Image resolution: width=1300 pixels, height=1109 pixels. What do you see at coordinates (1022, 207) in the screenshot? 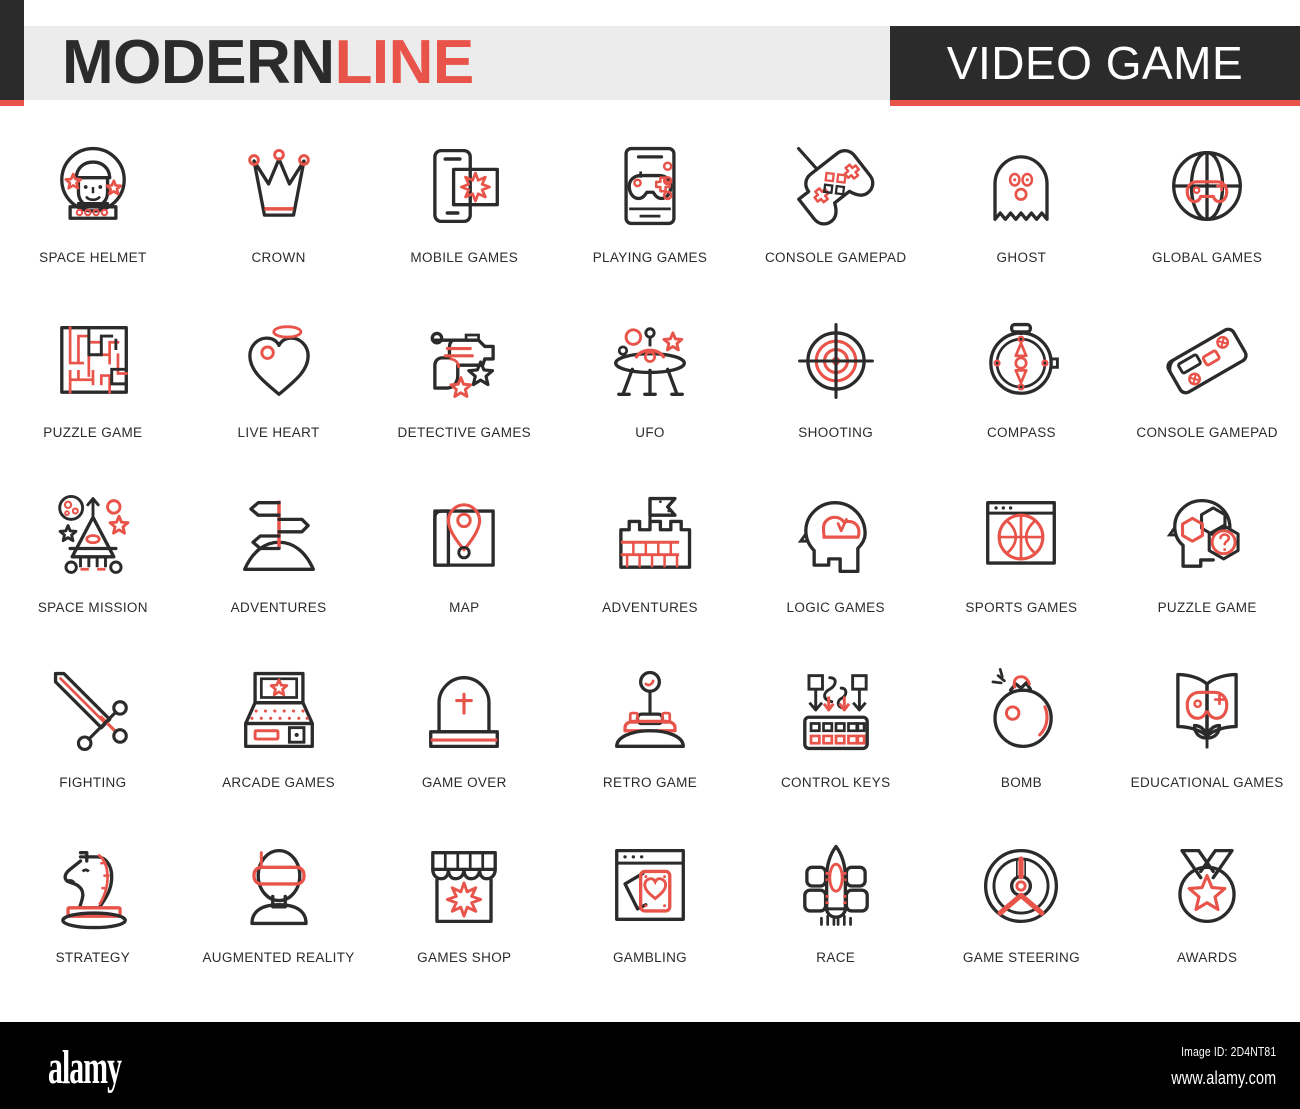
I see `icon-cell-ghost: GHOST` at bounding box center [1022, 207].